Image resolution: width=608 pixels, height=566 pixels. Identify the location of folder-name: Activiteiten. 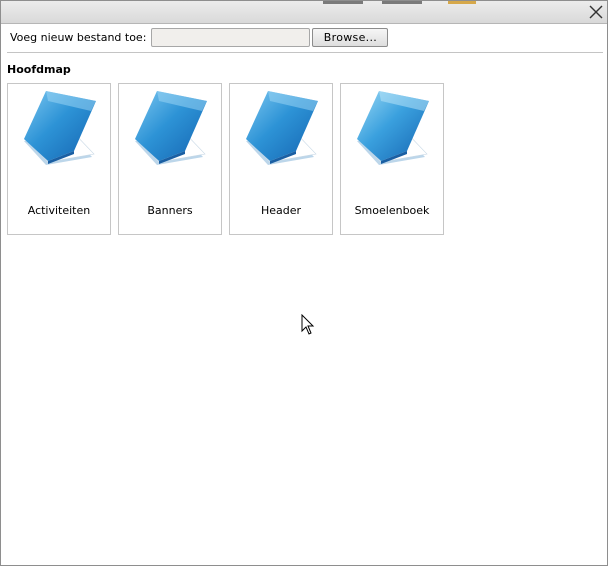
(59, 210).